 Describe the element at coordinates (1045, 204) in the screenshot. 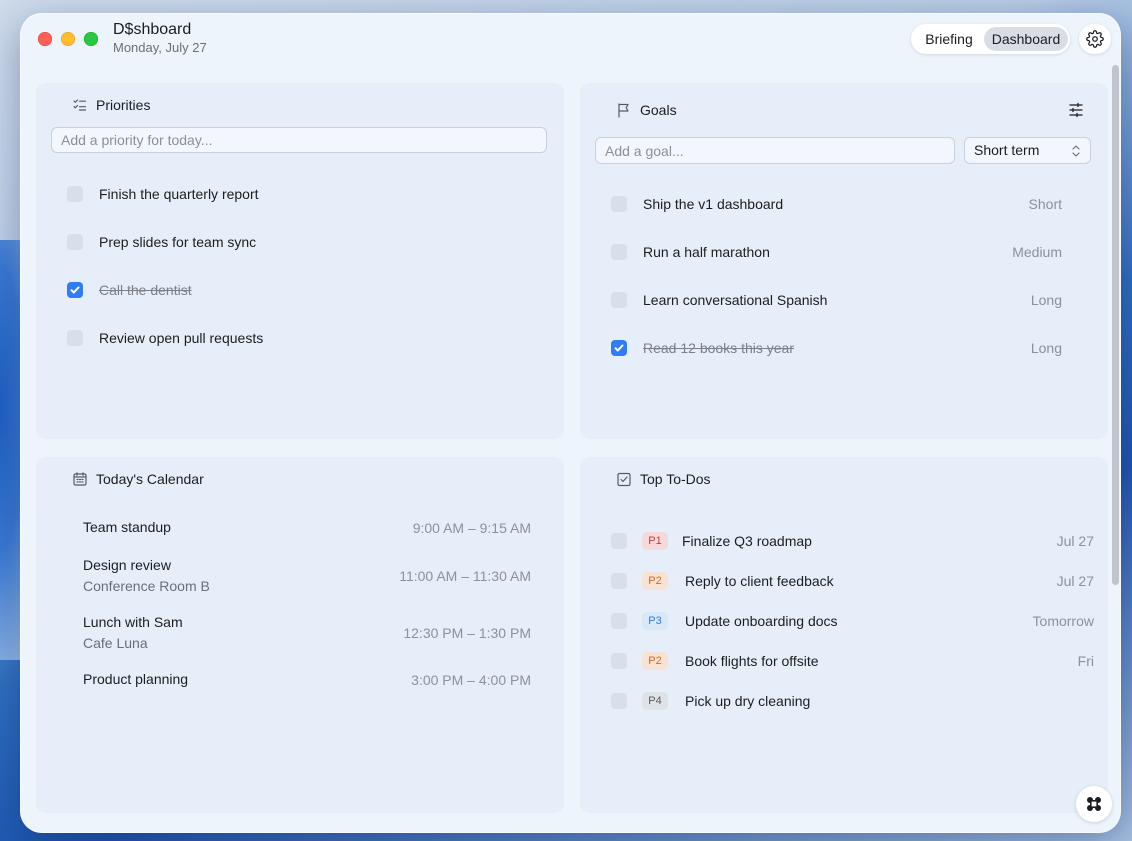

I see `goal-term: Short` at that location.